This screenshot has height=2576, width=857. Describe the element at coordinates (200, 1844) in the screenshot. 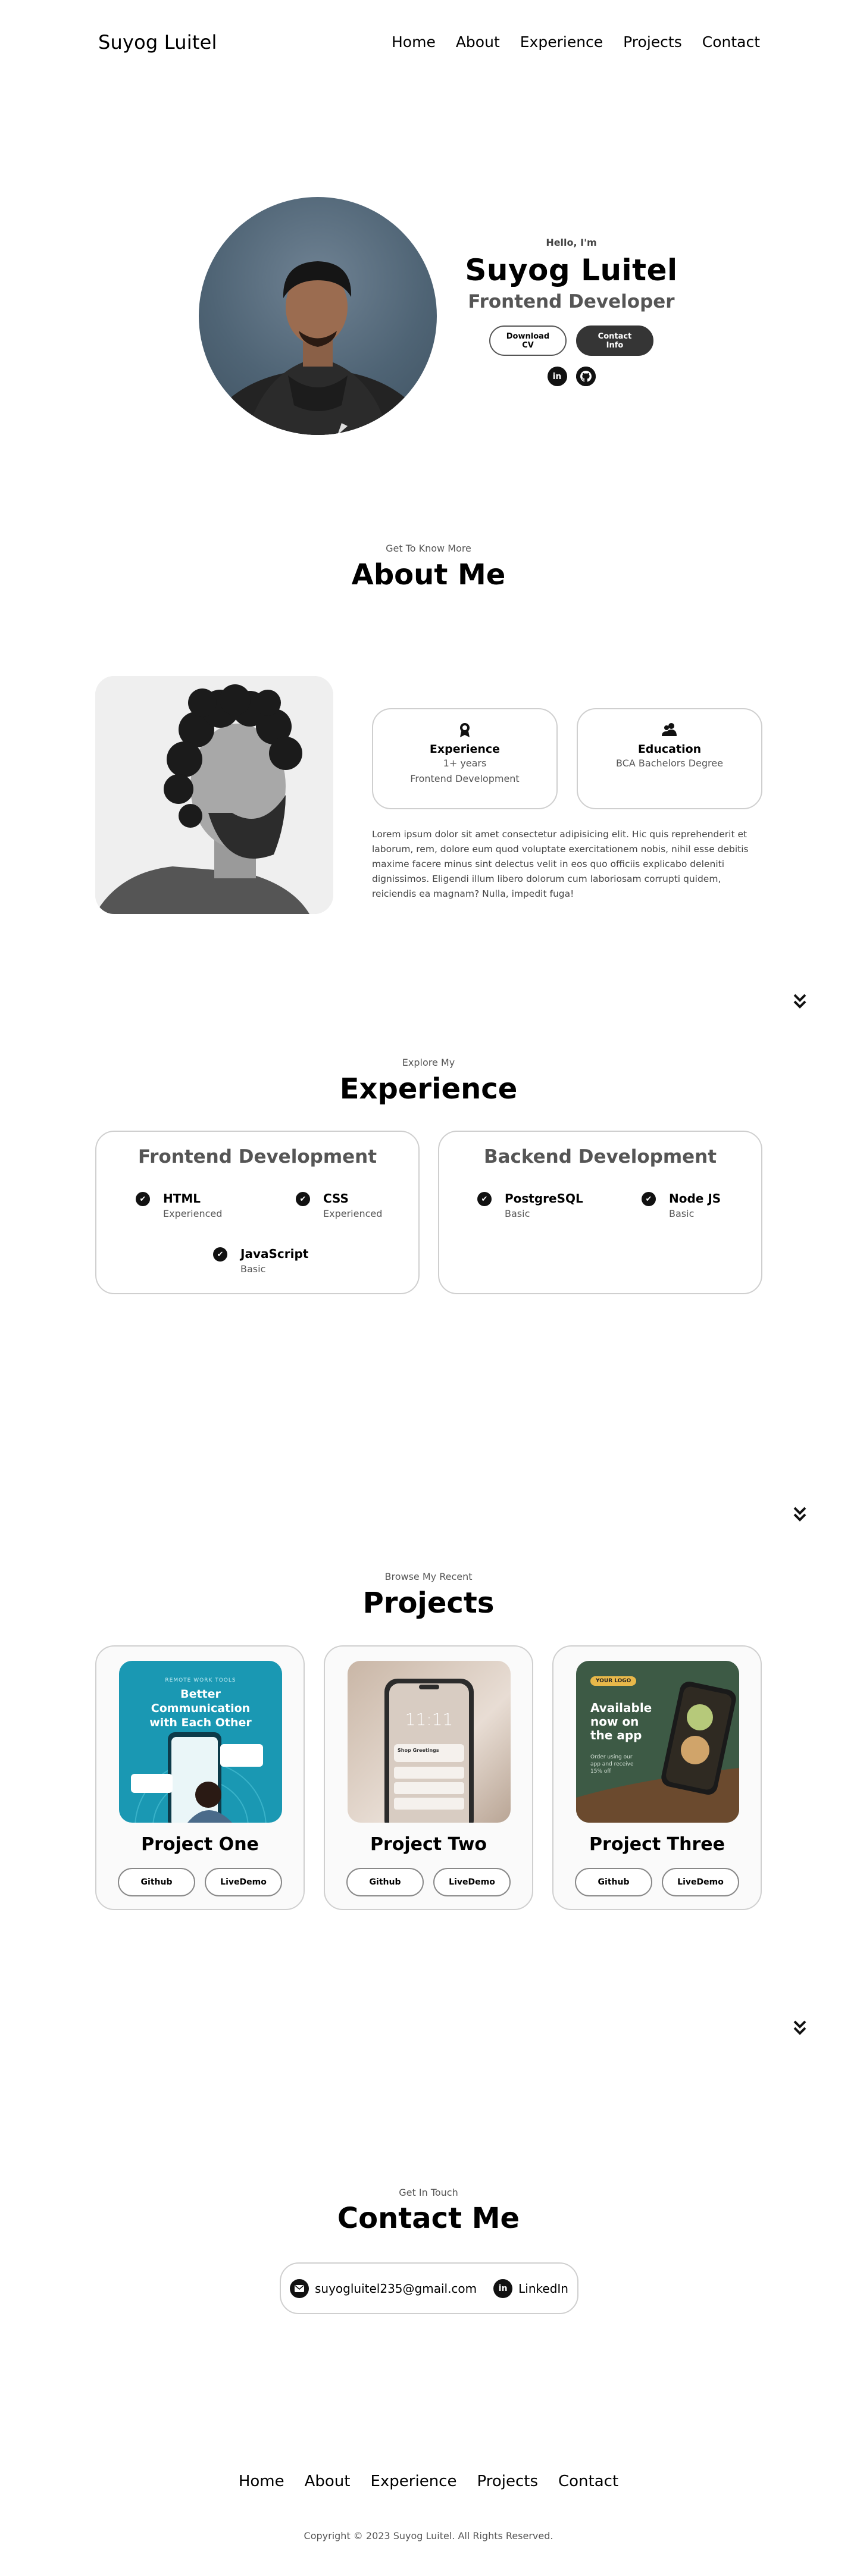

I see `project-one-name: Project One` at that location.